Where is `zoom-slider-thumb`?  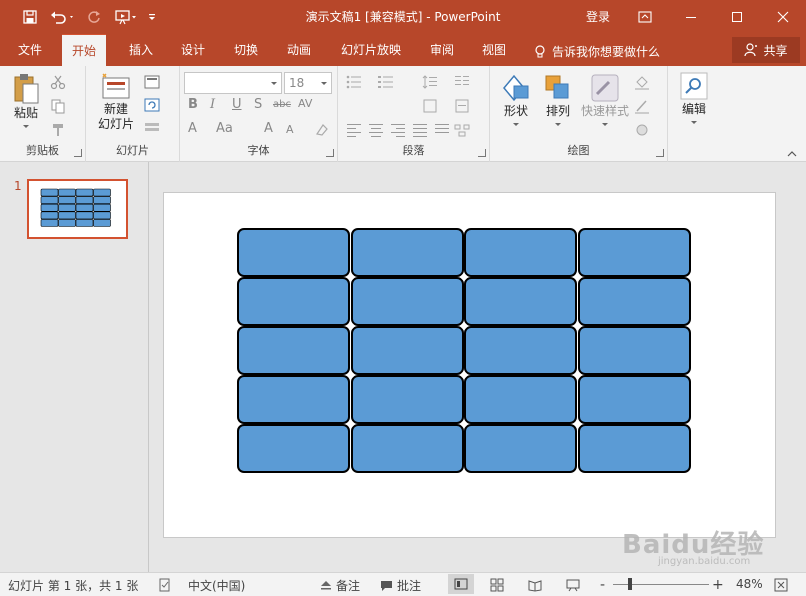 zoom-slider-thumb is located at coordinates (630, 584).